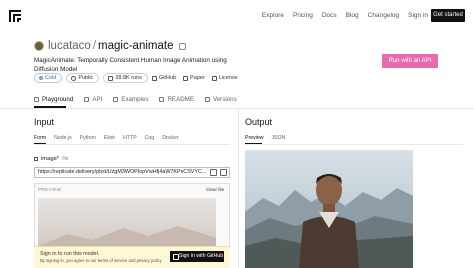 The image size is (474, 268). I want to click on model-tabs: Playground API Examples README Versions, so click(141, 99).